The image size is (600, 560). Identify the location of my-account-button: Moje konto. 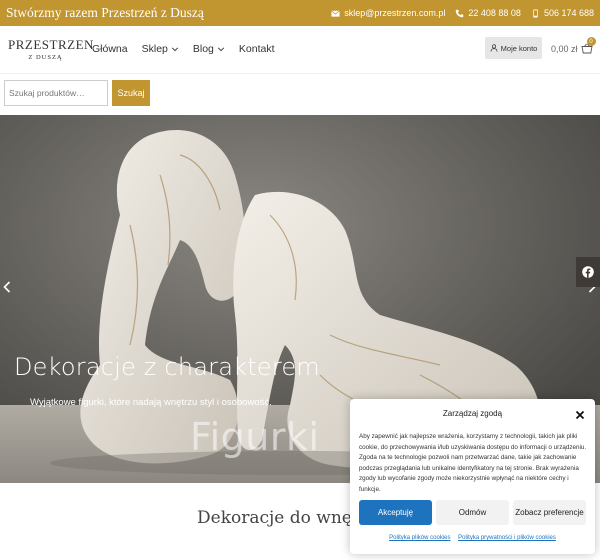
(513, 48).